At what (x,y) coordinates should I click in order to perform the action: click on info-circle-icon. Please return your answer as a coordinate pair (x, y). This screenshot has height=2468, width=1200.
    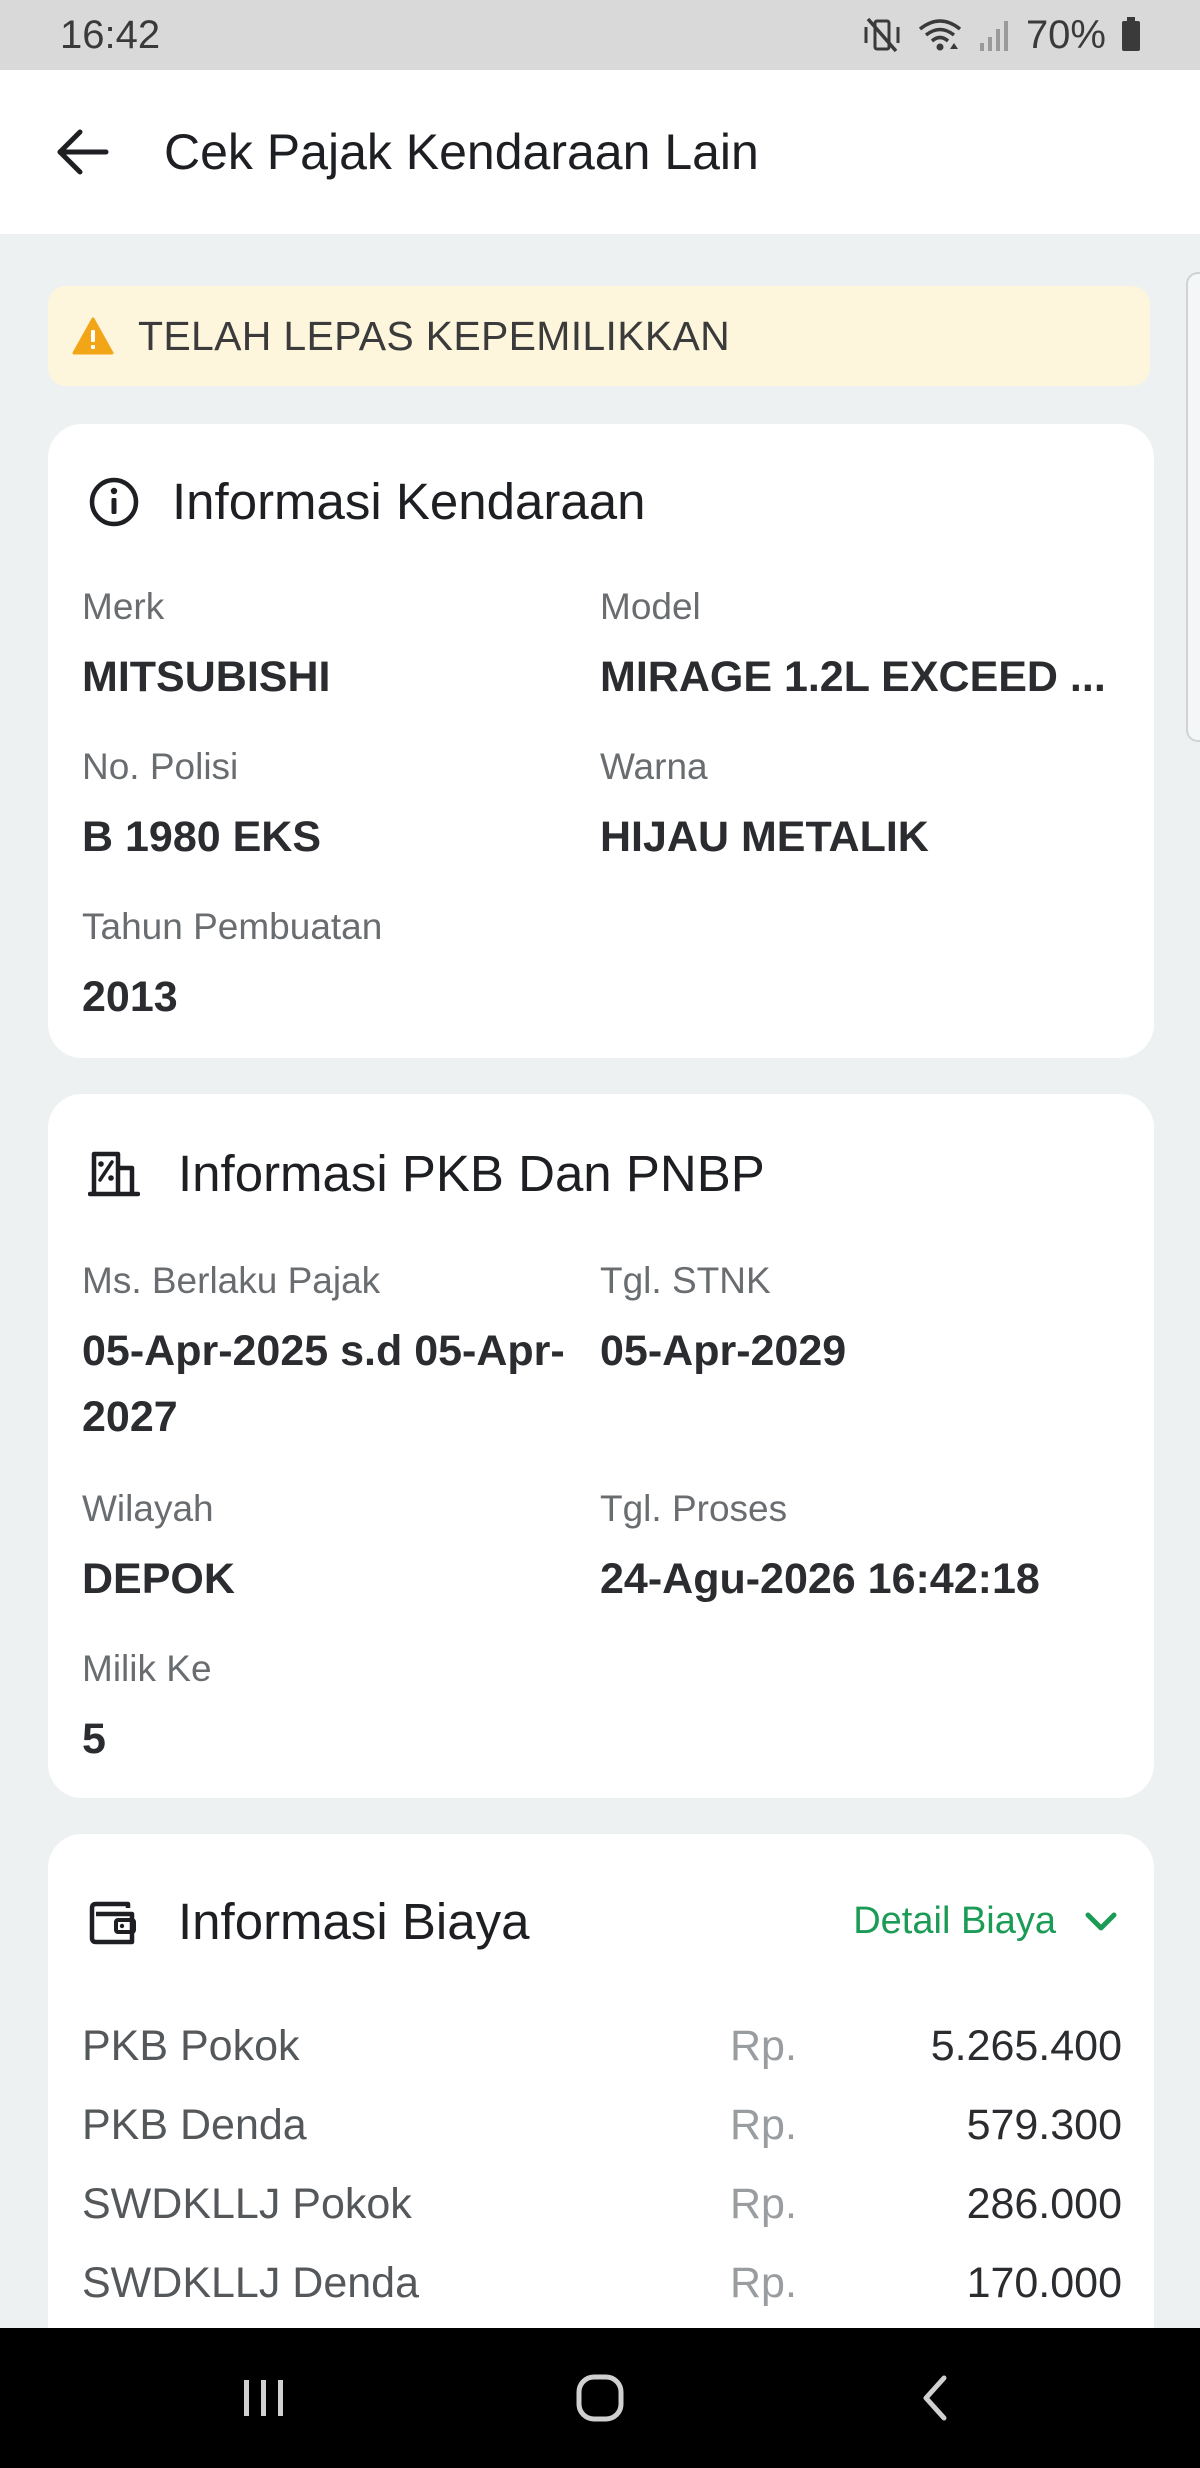
    Looking at the image, I should click on (114, 501).